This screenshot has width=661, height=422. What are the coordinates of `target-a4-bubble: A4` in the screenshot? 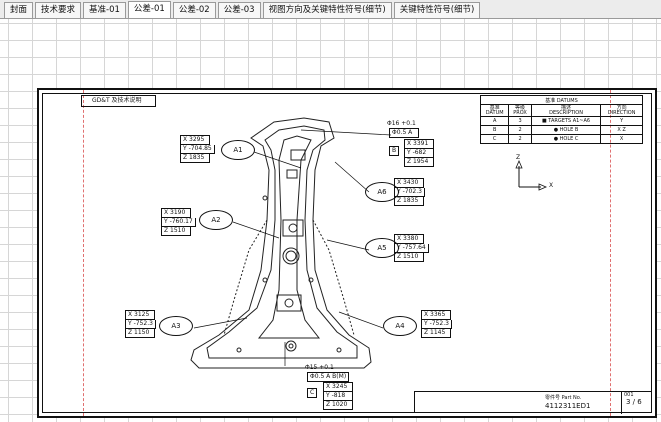 It's located at (400, 326).